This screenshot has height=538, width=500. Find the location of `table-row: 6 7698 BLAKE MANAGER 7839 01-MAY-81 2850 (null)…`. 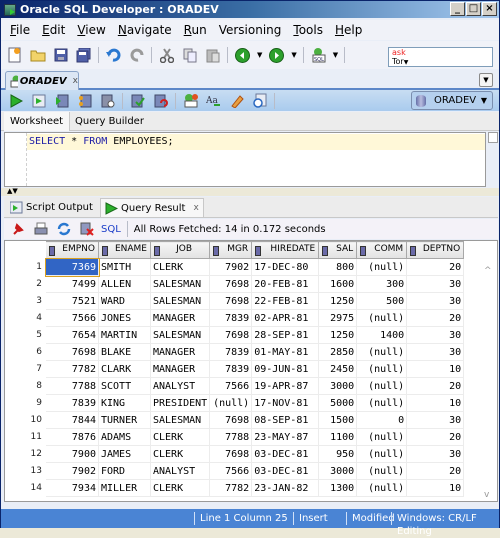

table-row: 6 7698 BLAKE MANAGER 7839 01-MAY-81 2850 (null)… is located at coordinates (235, 352).